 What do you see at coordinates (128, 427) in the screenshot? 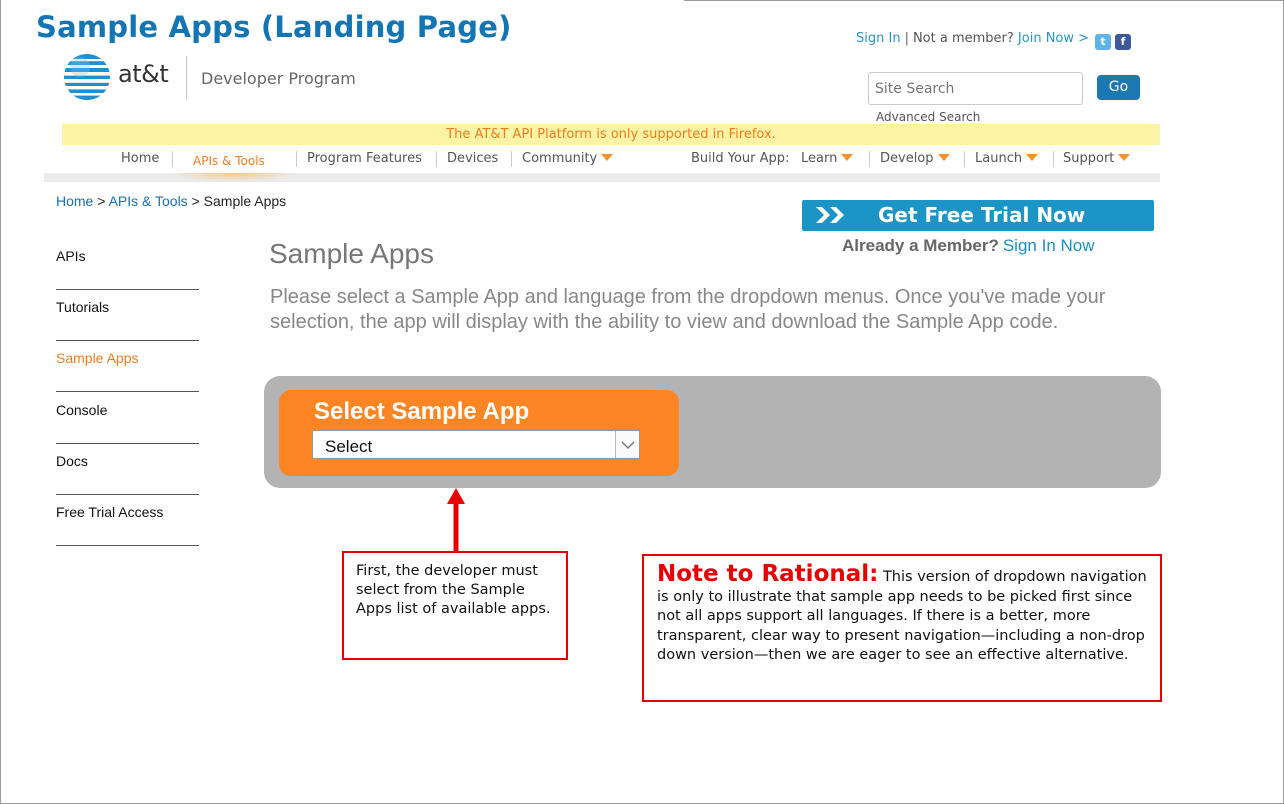
I see `sidebar-item-console: Console` at bounding box center [128, 427].